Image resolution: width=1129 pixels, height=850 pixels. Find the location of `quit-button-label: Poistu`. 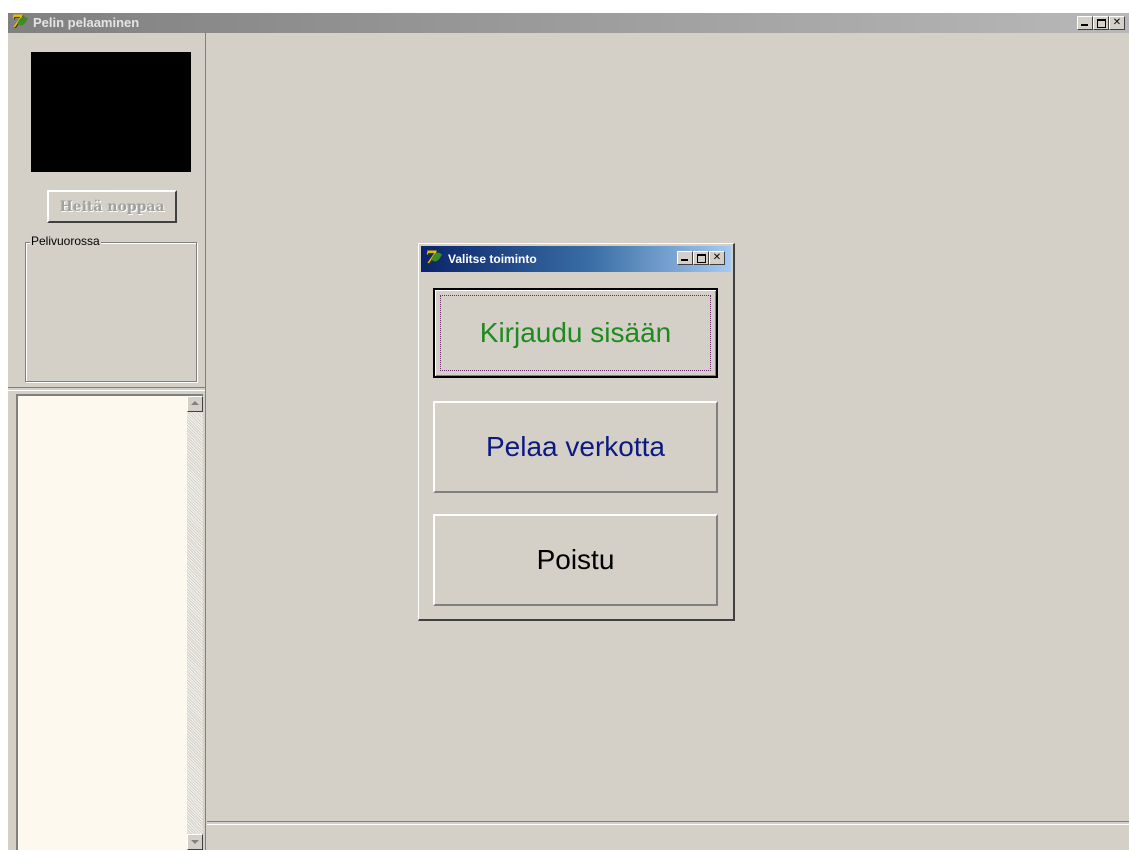

quit-button-label: Poistu is located at coordinates (575, 559).